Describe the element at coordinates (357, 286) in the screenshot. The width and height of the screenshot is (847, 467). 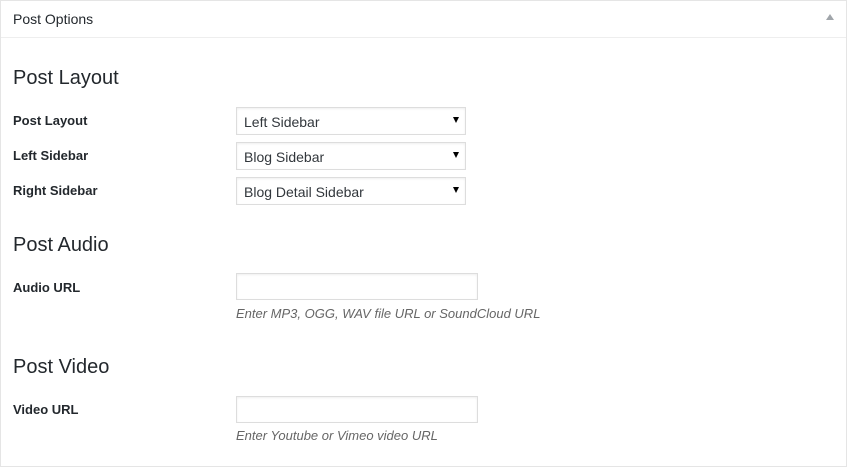
I see `audio-url-input` at that location.